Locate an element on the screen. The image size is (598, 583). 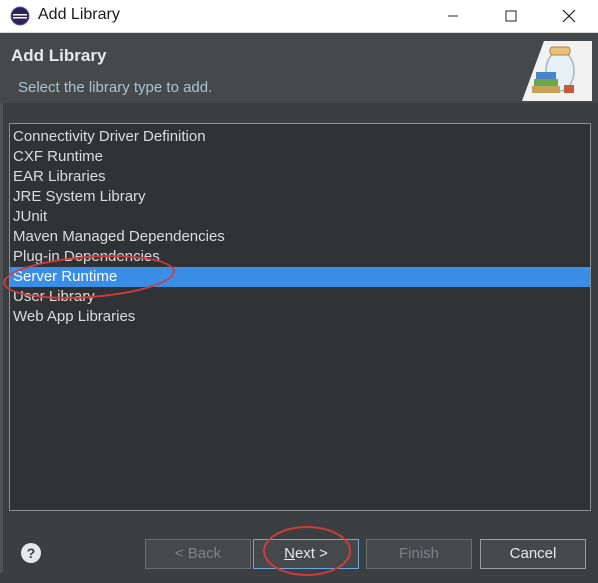
close-button is located at coordinates (569, 16).